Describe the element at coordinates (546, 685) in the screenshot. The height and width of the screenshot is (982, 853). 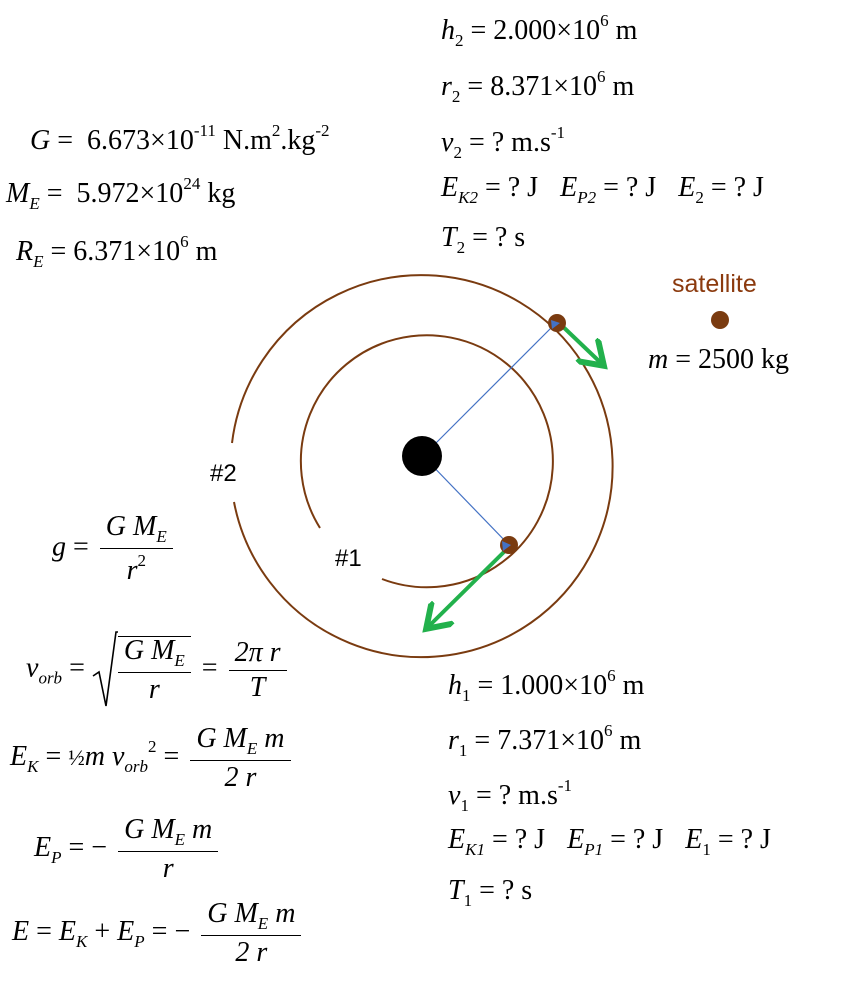
I see `orbit1-altitude: h1 = 1.000×106 m` at that location.